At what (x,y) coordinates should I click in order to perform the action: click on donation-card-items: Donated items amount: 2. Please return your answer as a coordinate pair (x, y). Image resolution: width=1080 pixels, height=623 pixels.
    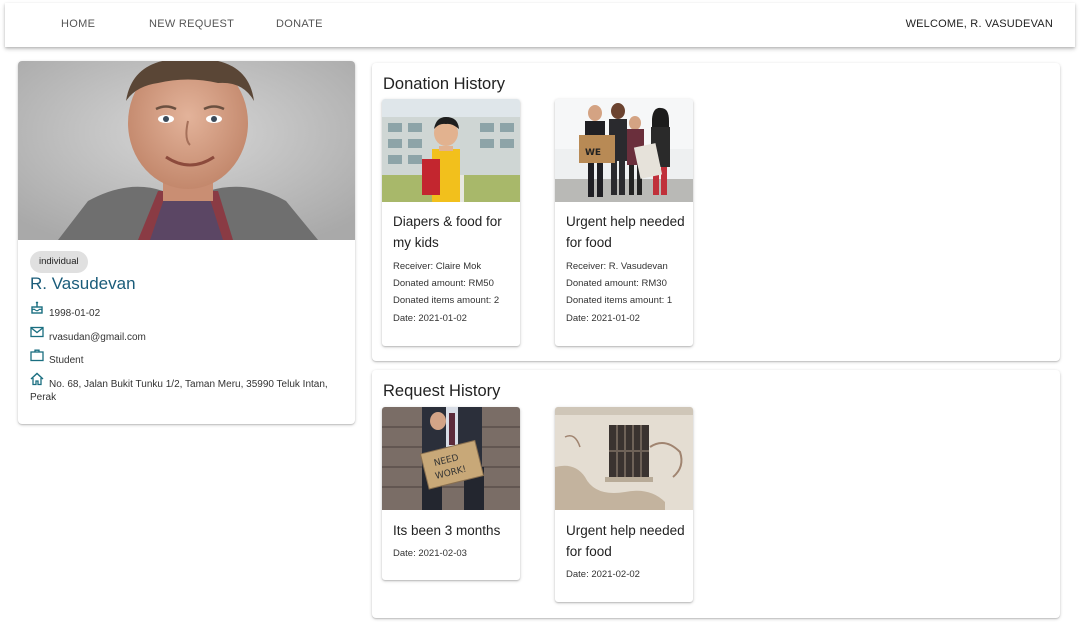
    Looking at the image, I should click on (446, 300).